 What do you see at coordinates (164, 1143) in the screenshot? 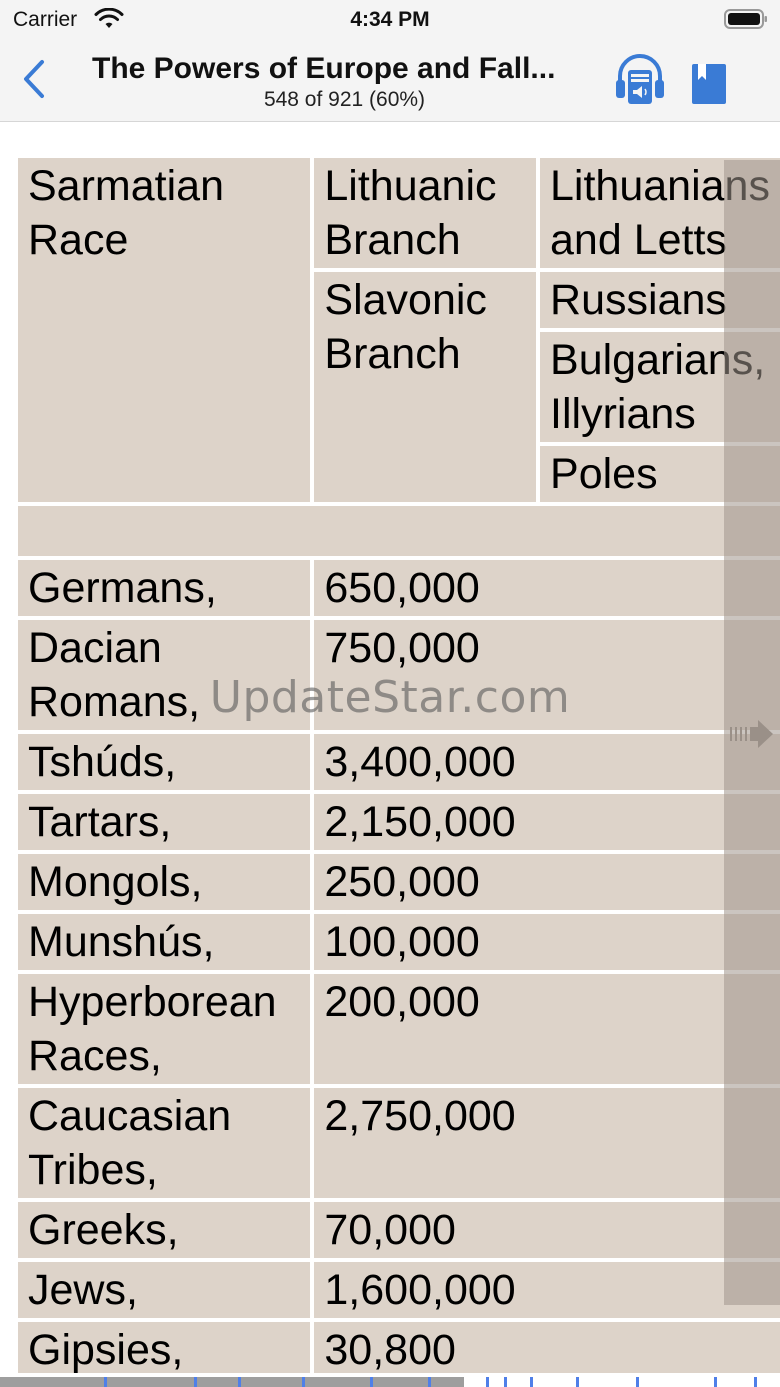
I see `race-name-cell: Caucasian Tribes,` at bounding box center [164, 1143].